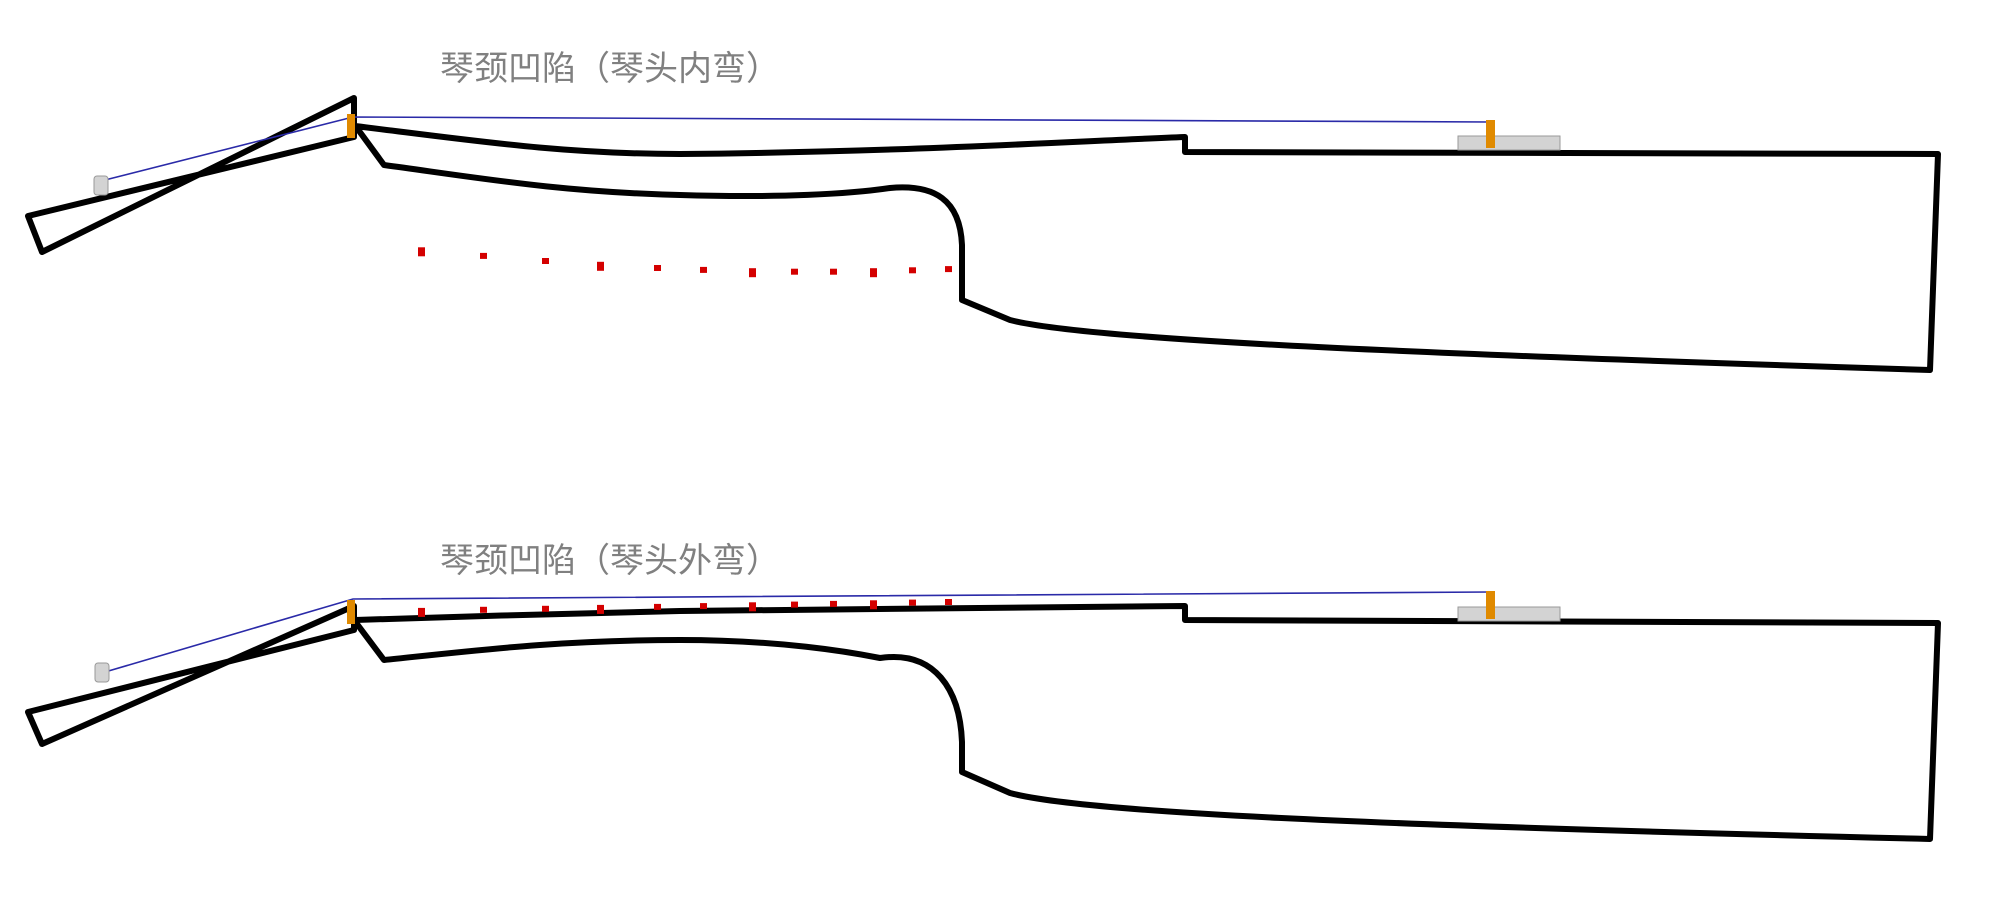 The height and width of the screenshot is (906, 2000). What do you see at coordinates (685, 262) in the screenshot?
I see `frets` at bounding box center [685, 262].